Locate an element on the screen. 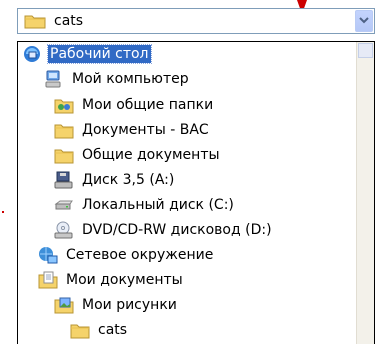 This screenshot has height=344, width=379. tree-item-my-computer: Мой компьютер is located at coordinates (117, 79).